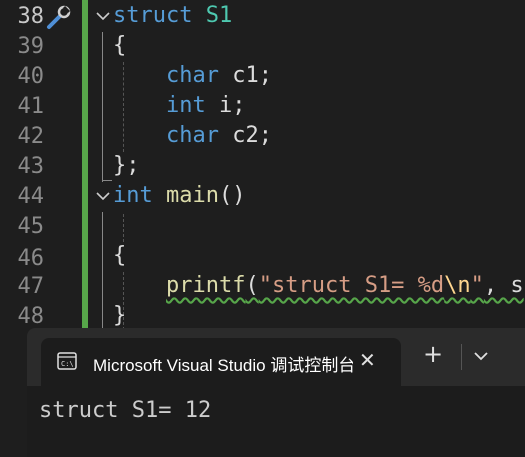 The image size is (525, 457). I want to click on svg-text: C:\, so click(67, 364).